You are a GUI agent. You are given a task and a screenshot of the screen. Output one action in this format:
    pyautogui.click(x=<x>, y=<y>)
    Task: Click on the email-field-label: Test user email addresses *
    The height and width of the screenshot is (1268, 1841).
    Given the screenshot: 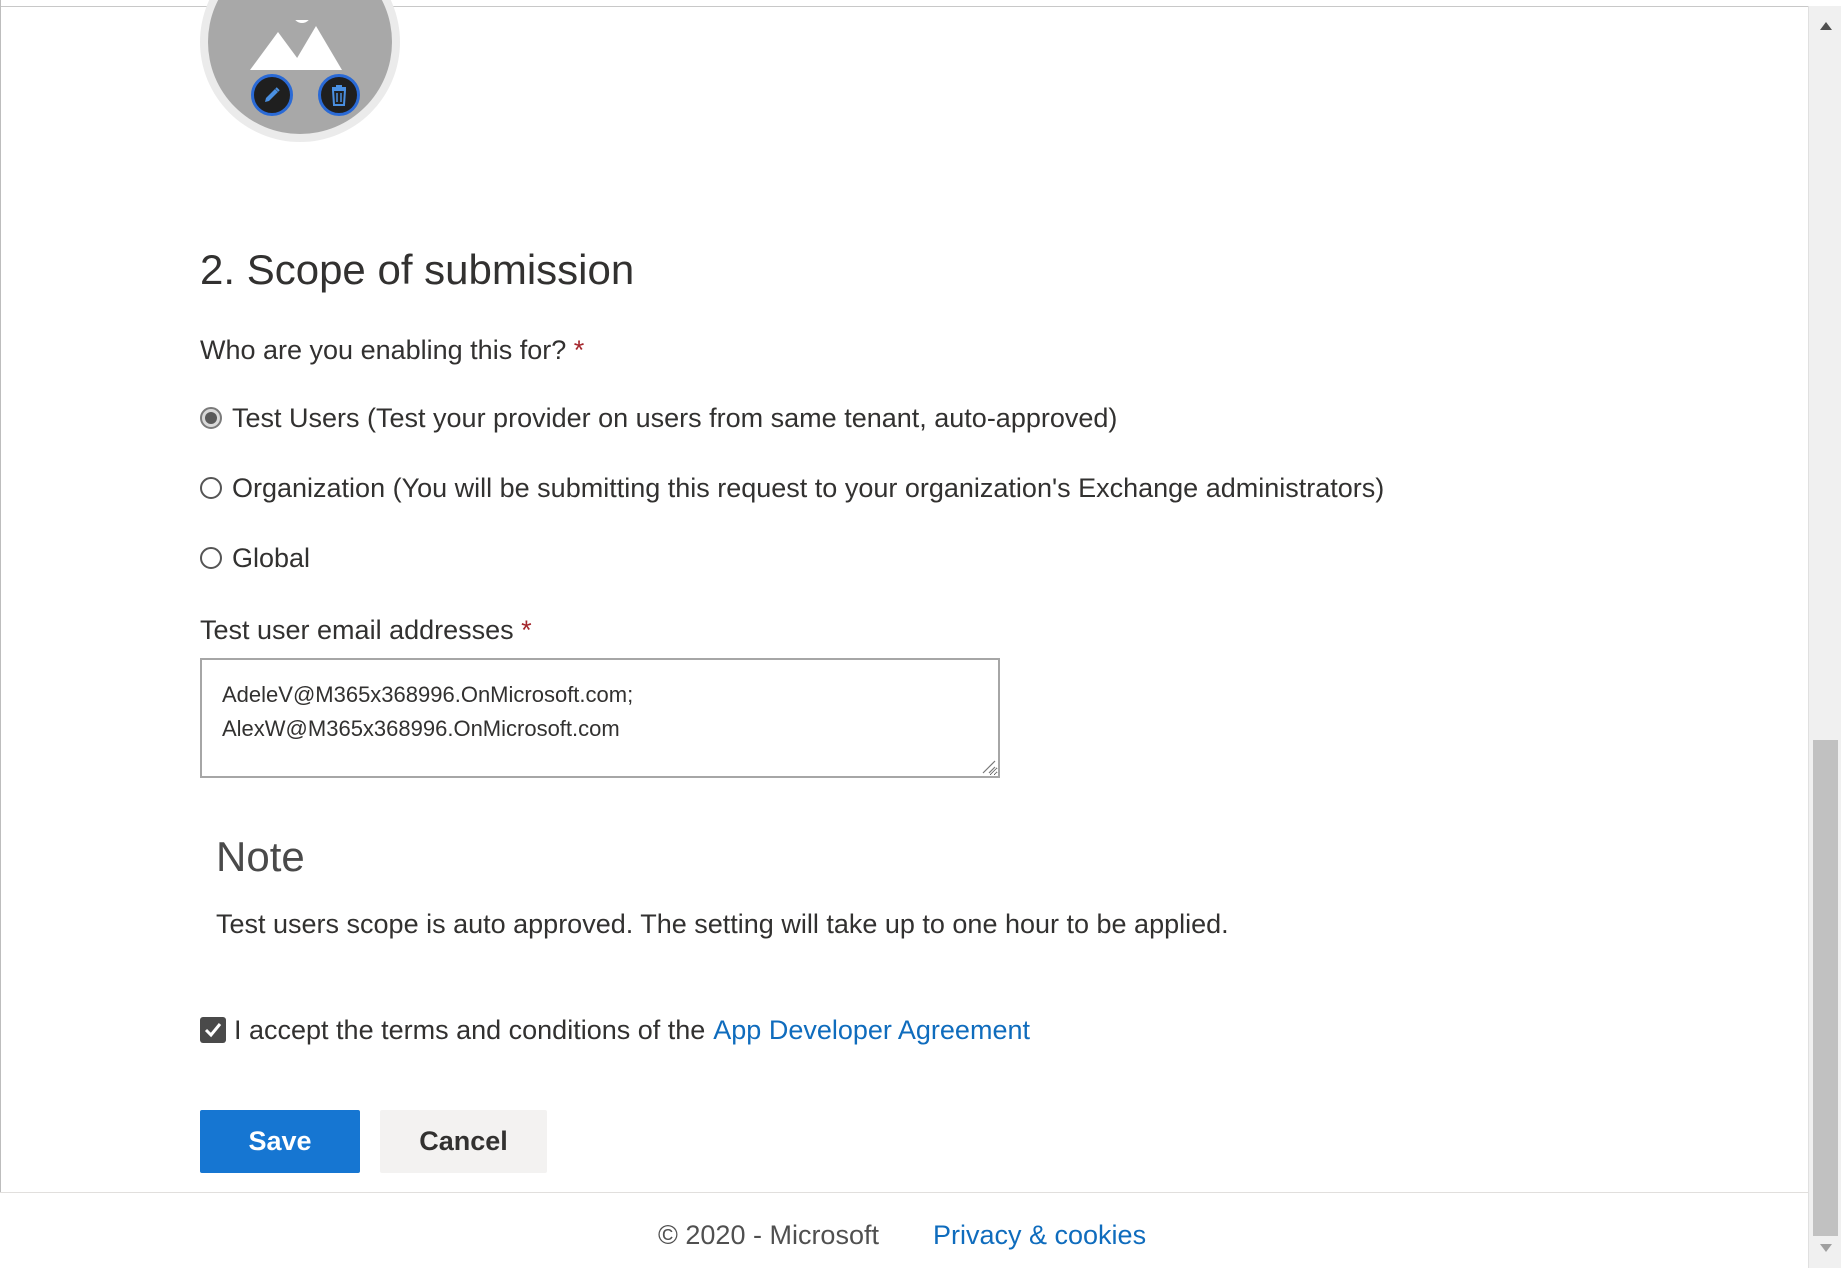 What is the action you would take?
    pyautogui.click(x=366, y=630)
    